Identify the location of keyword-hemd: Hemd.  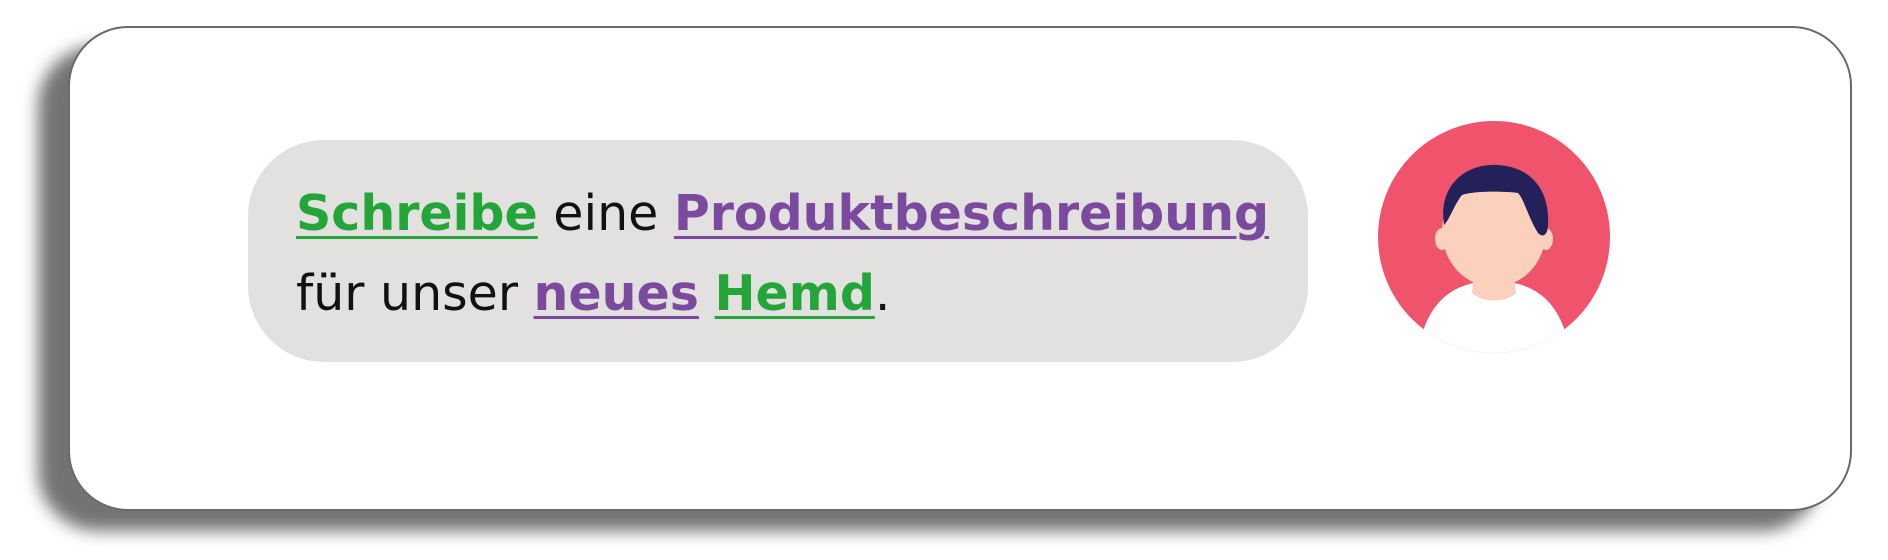
(794, 293).